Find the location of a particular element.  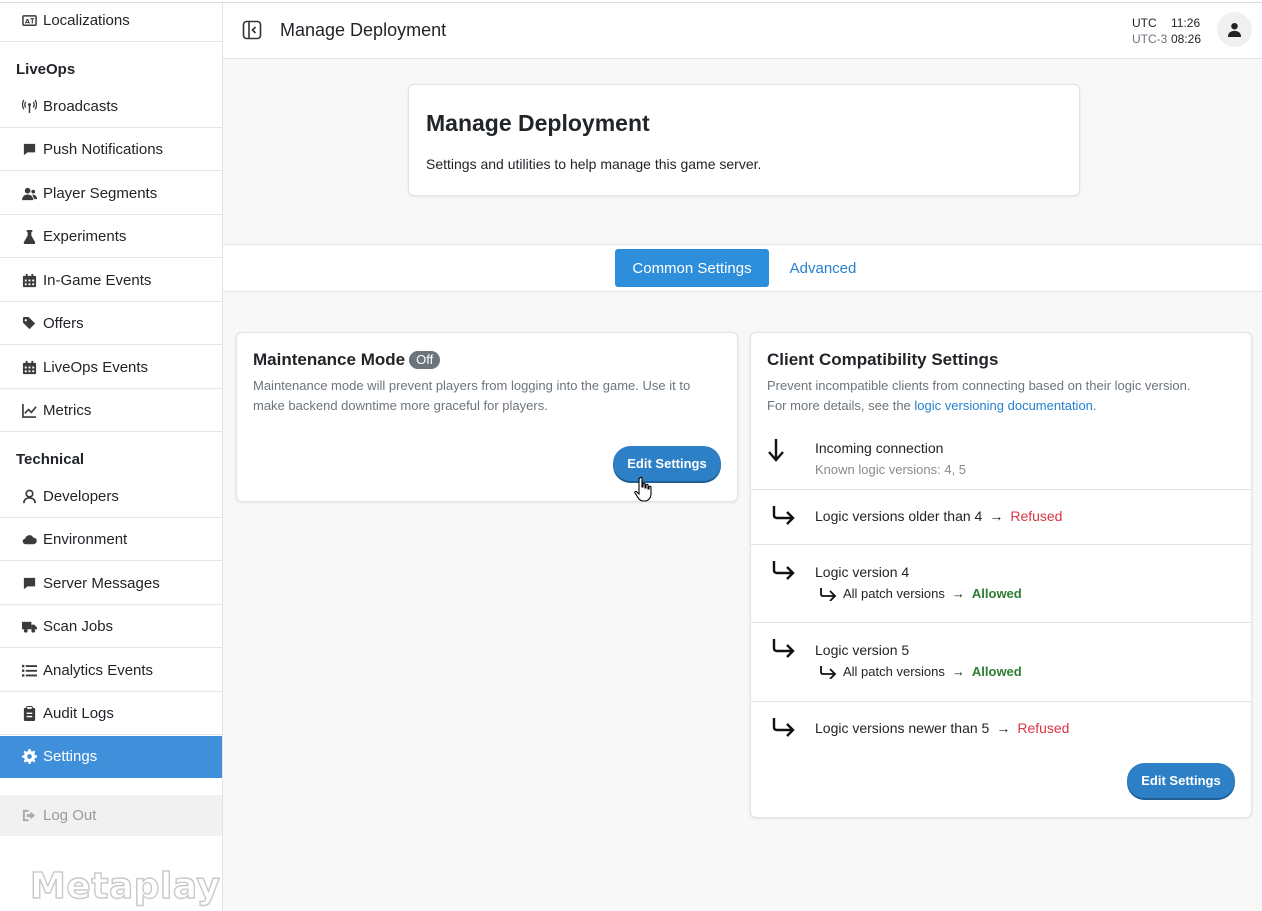

tab-bar: Common Settings Advanced is located at coordinates (742, 268).